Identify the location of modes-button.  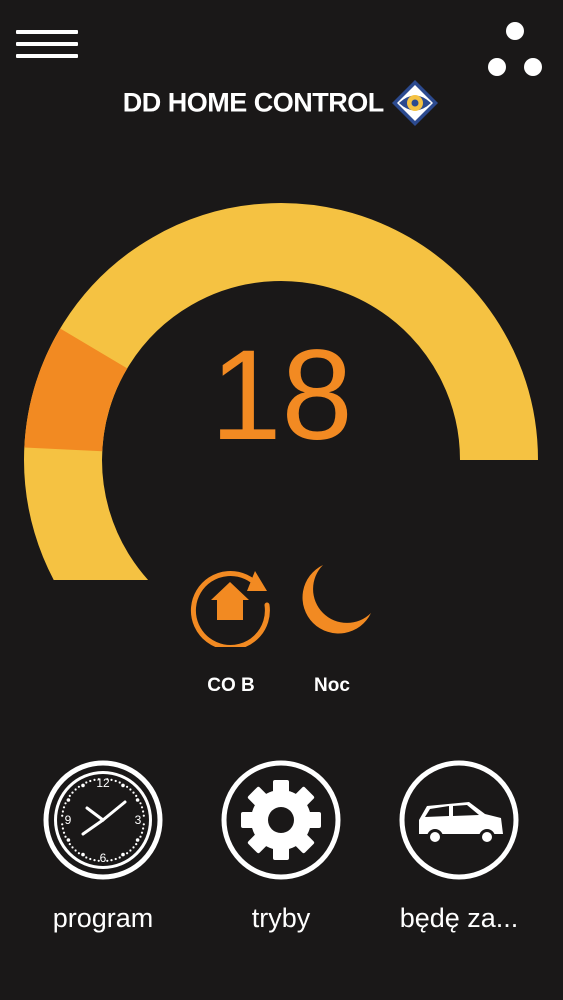
(281, 820).